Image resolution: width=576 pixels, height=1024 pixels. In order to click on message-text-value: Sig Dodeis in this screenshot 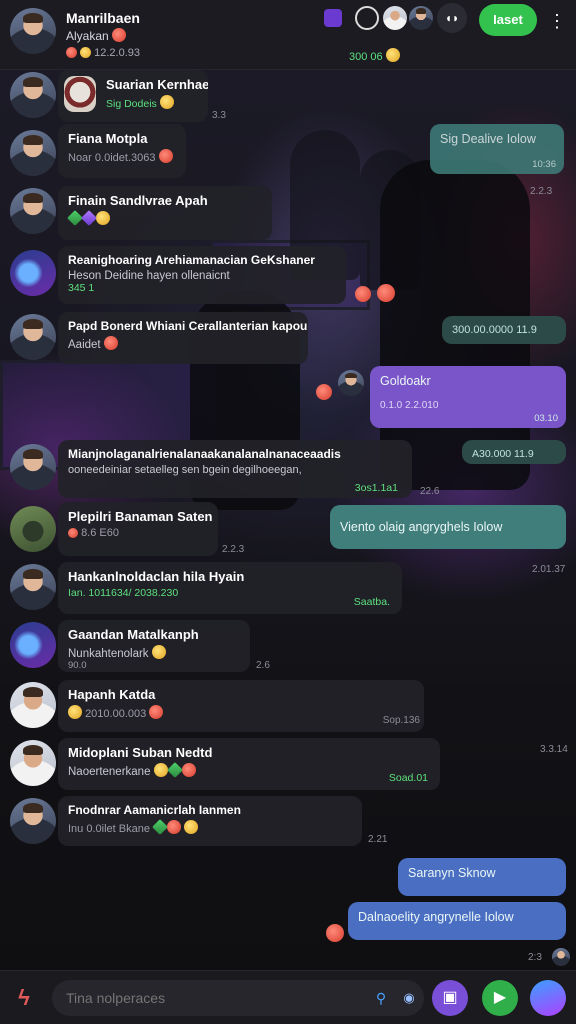, I will do `click(131, 104)`.